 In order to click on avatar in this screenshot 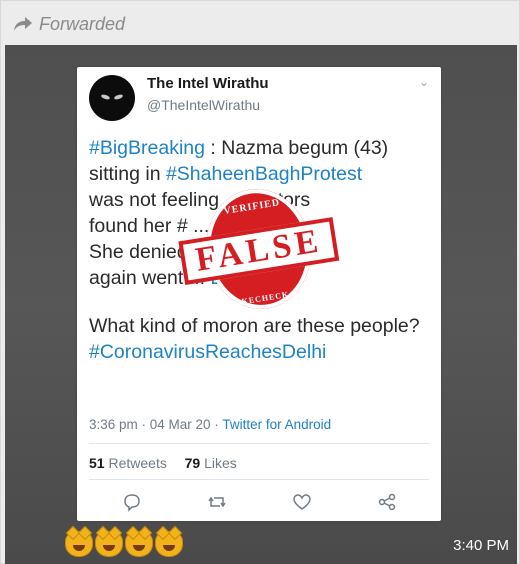, I will do `click(112, 98)`.